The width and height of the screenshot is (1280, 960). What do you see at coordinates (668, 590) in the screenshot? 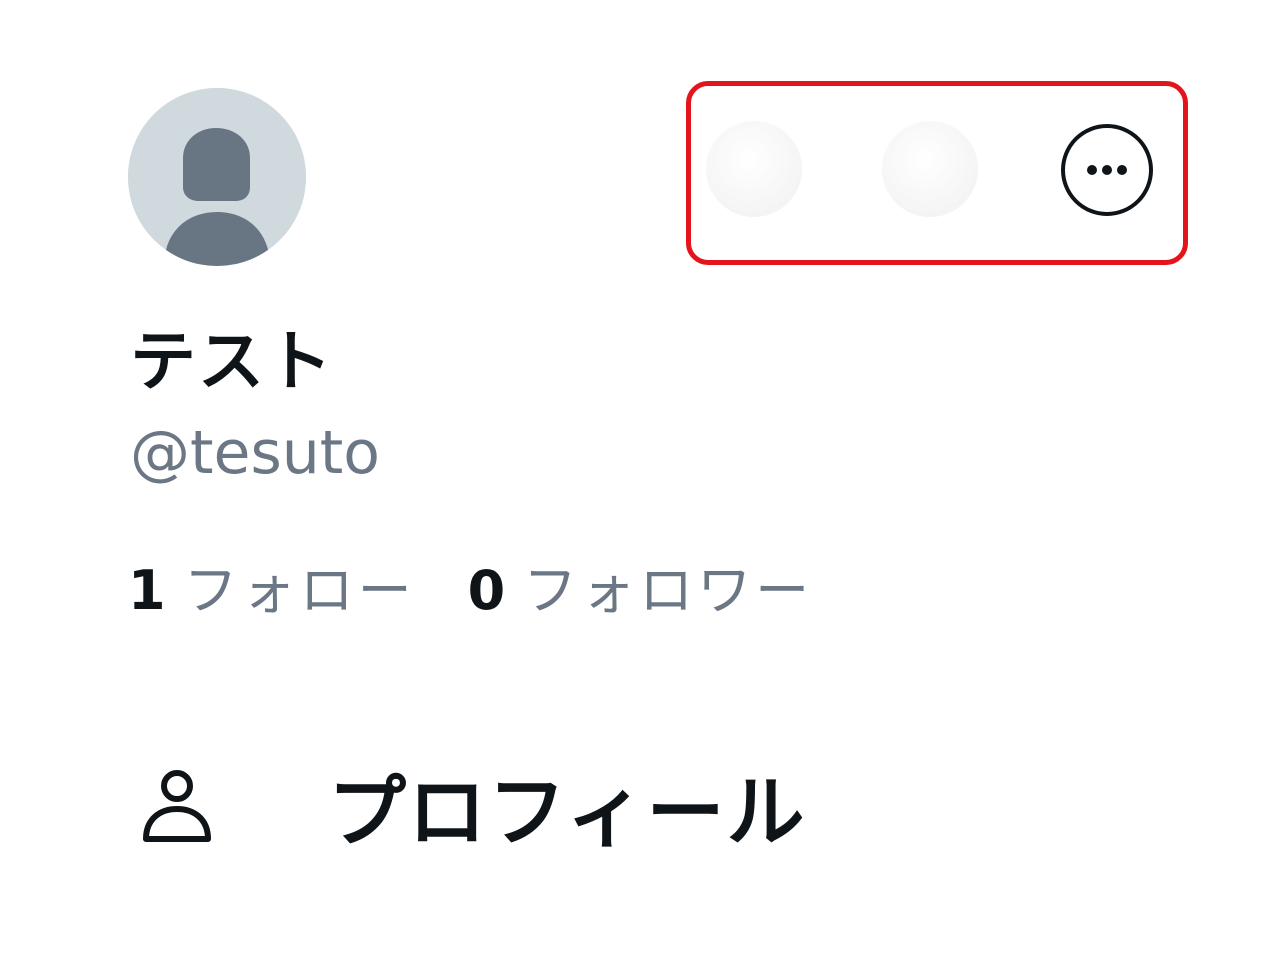
I see `followers-label: フォロワー` at bounding box center [668, 590].